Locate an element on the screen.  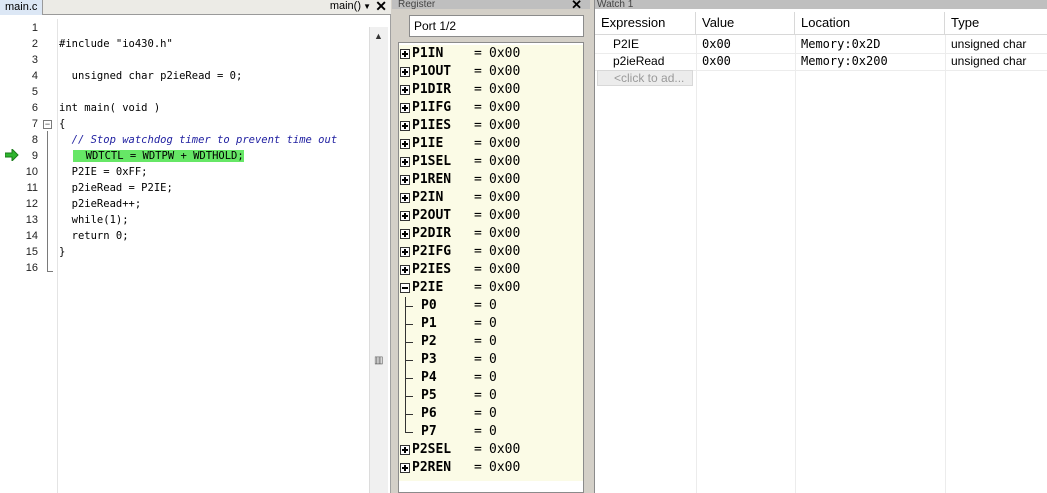
watch-cell-expression: P2IE is located at coordinates (626, 44).